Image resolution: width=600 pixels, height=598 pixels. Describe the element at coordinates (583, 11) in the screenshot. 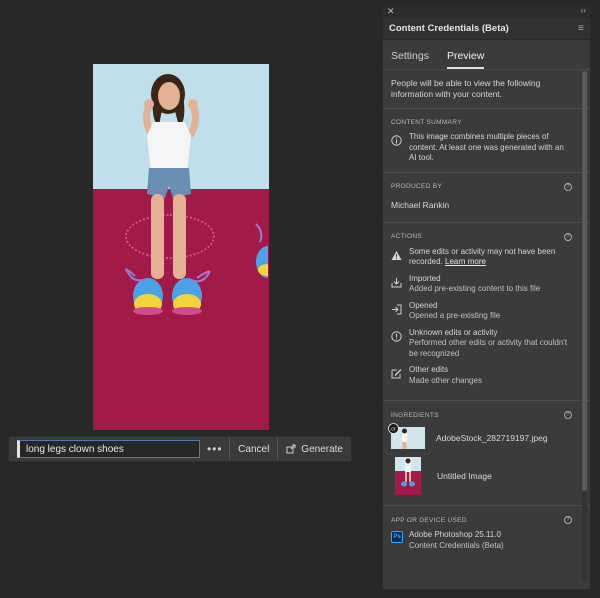

I see `collapse-panel-icon: ‹‹` at that location.